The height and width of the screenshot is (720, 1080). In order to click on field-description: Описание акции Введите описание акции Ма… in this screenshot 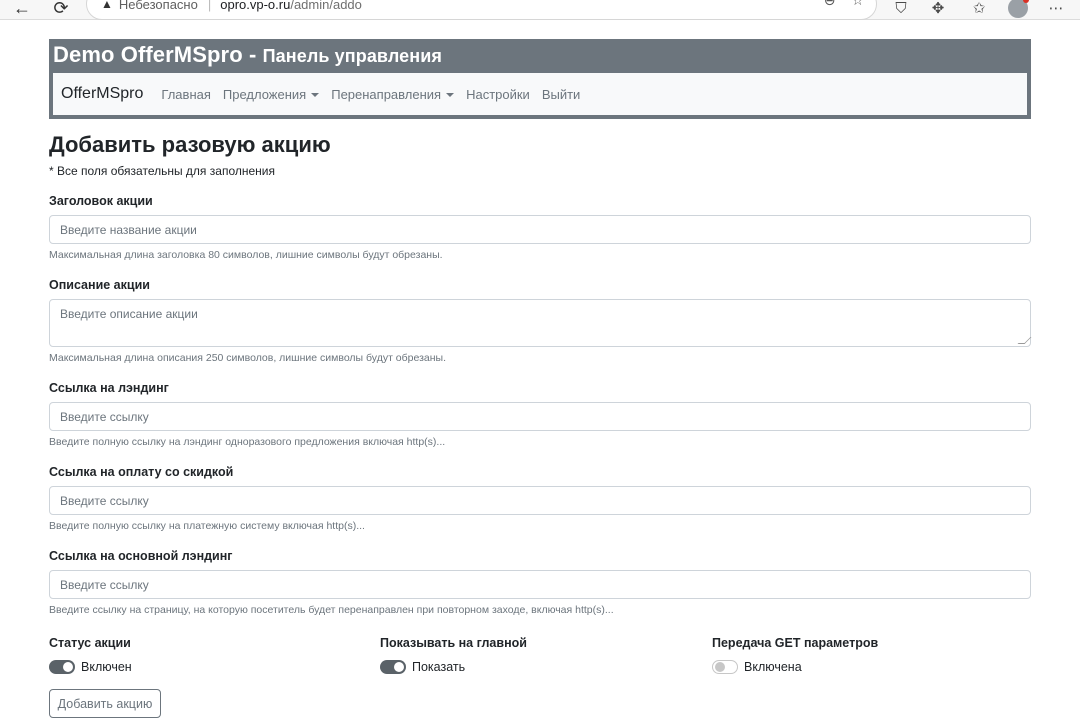, I will do `click(540, 321)`.